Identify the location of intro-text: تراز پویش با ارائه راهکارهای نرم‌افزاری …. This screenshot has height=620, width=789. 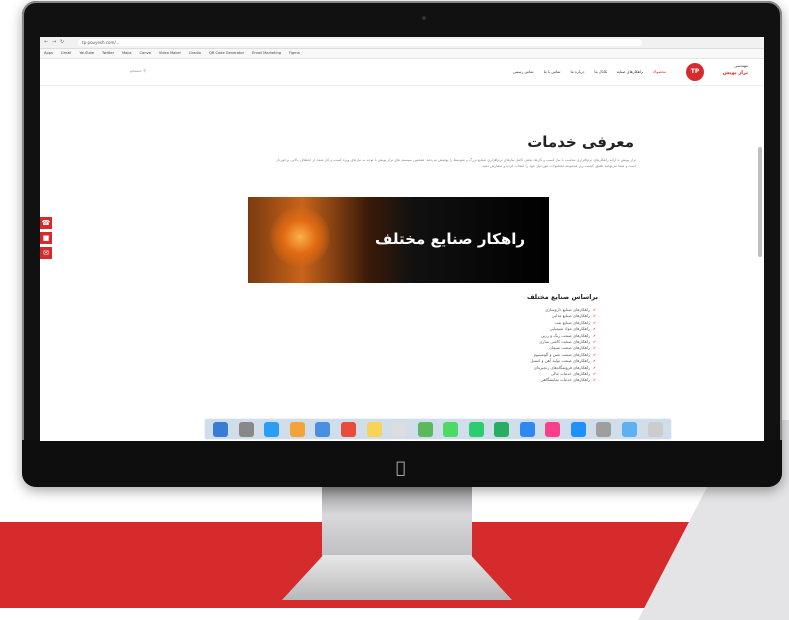
(456, 163).